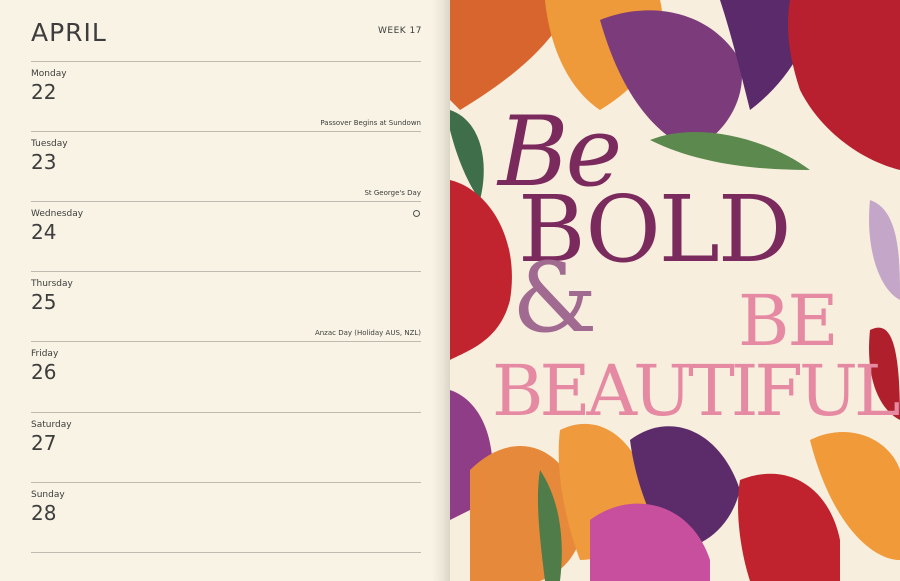 The image size is (900, 581). I want to click on day-row-monday: Monday 22 Passover Begins at Sundown, so click(226, 96).